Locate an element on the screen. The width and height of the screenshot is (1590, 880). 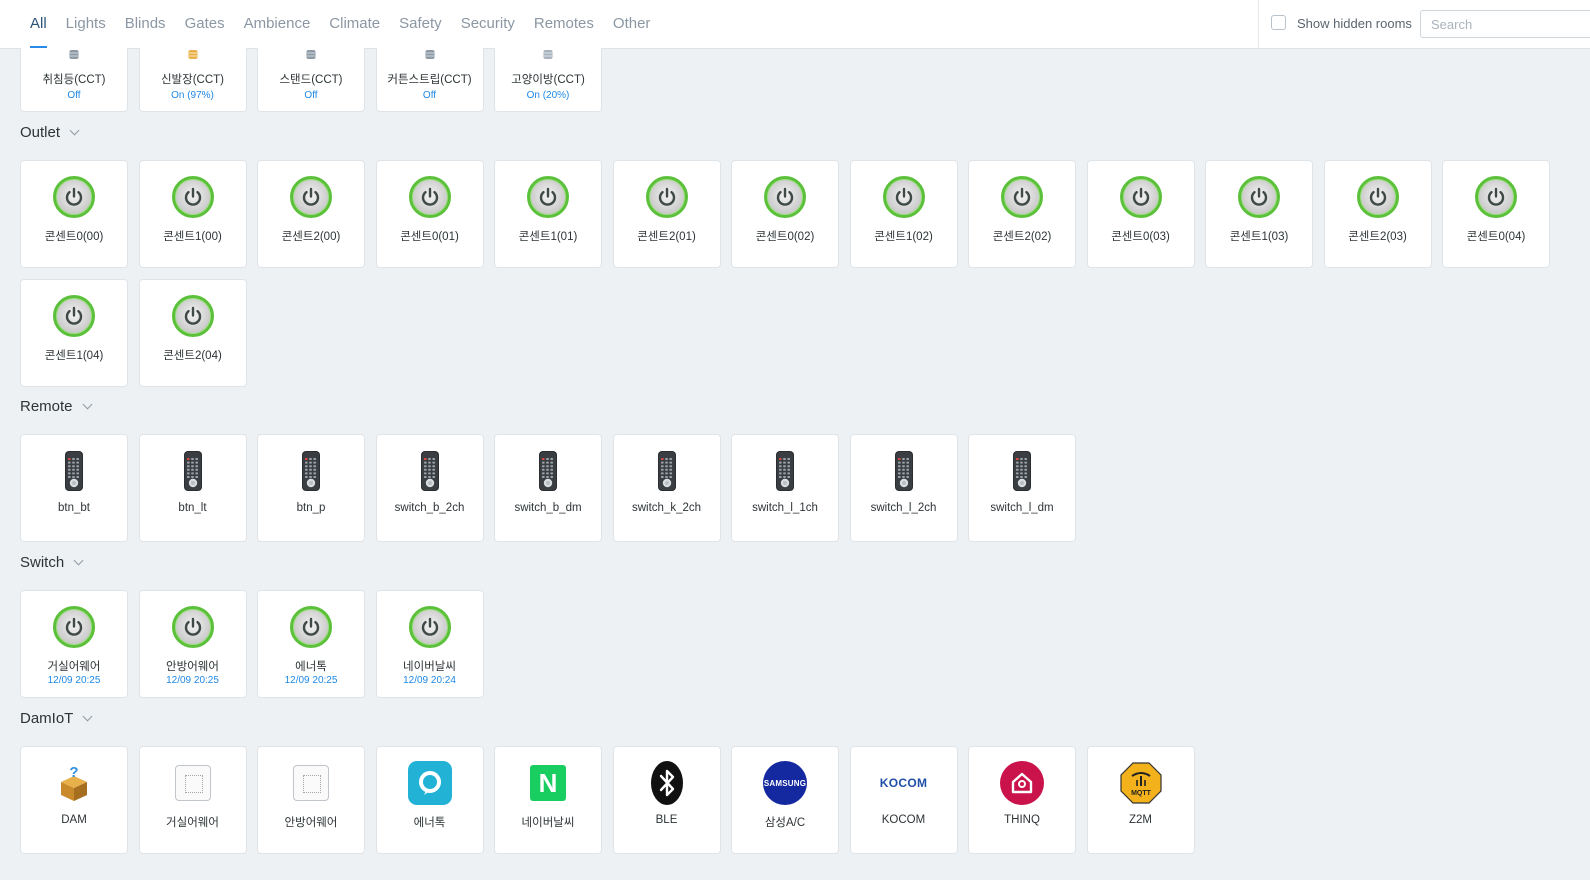
tab-blinds: Blinds is located at coordinates (145, 24).